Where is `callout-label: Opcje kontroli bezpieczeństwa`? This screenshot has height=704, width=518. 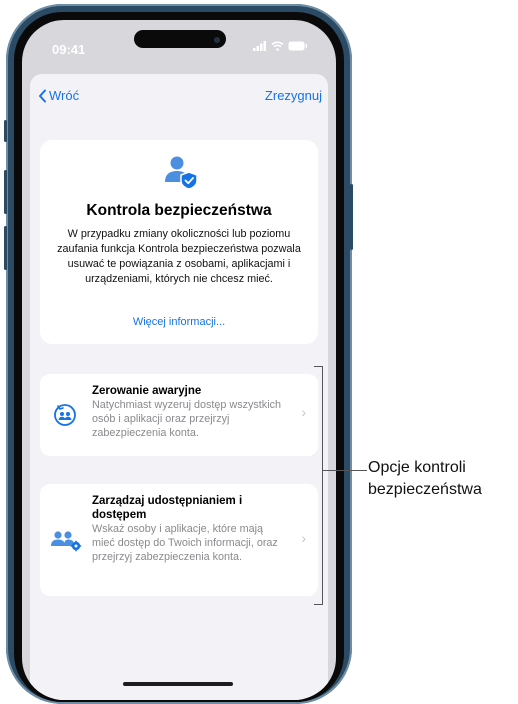
callout-label: Opcje kontroli bezpieczeństwa is located at coordinates (425, 478).